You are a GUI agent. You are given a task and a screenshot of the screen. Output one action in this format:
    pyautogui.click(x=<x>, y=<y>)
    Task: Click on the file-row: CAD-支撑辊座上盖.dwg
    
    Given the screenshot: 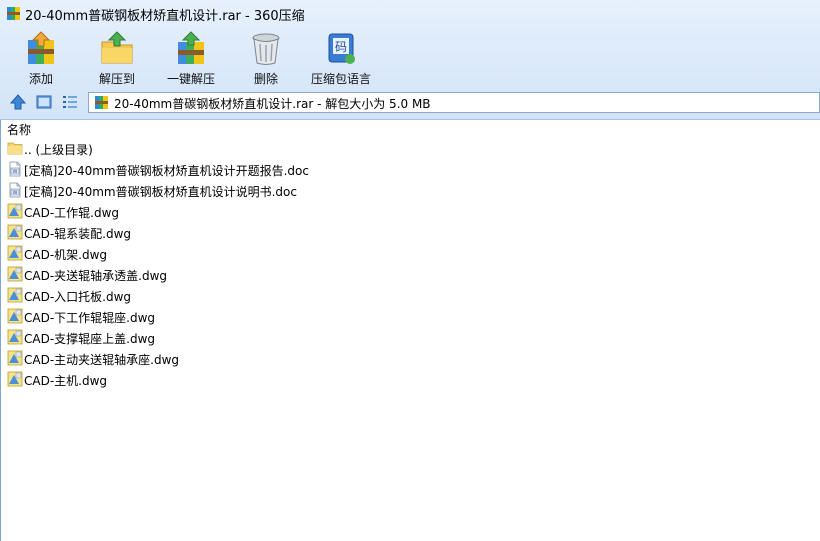 What is the action you would take?
    pyautogui.click(x=410, y=337)
    